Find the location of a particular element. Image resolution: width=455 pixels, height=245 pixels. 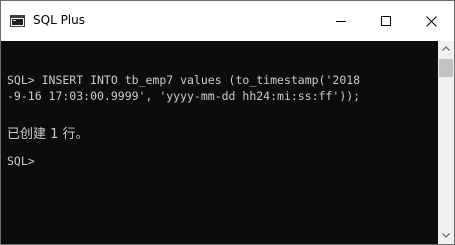

console-line-result: 已创建 1 行。 is located at coordinates (48, 134).